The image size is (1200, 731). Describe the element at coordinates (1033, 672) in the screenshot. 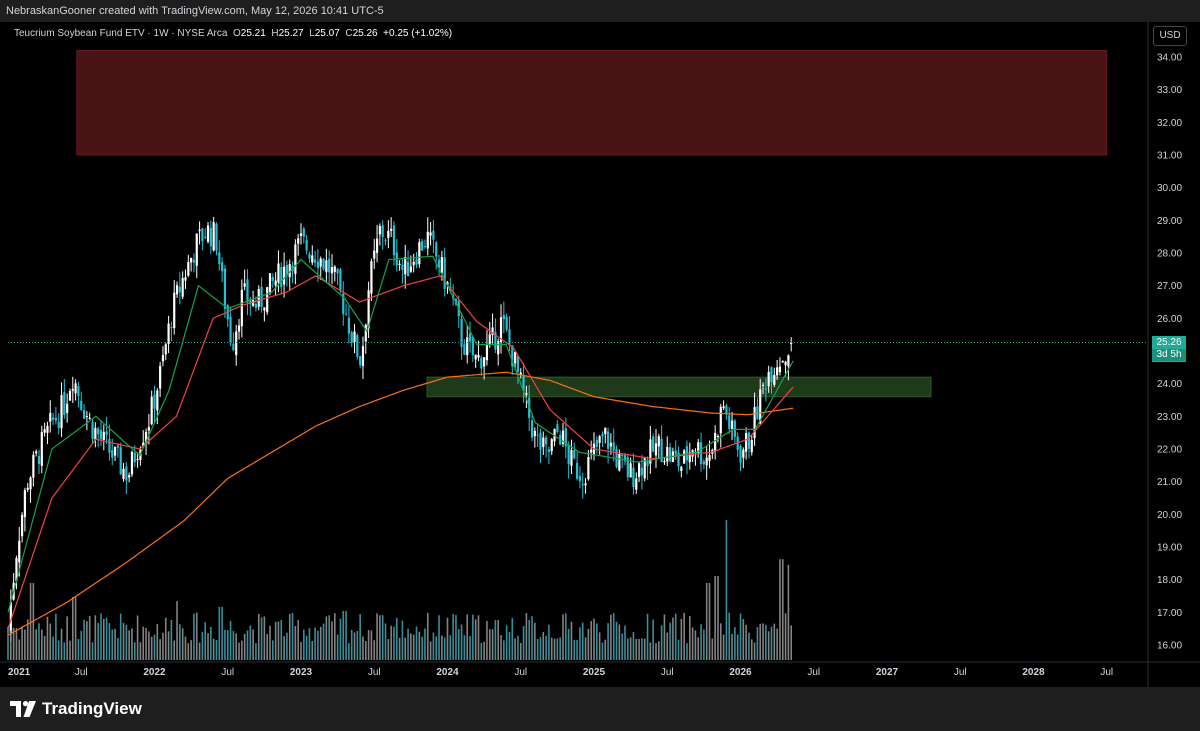

I see `x-tick-label: 2028` at that location.